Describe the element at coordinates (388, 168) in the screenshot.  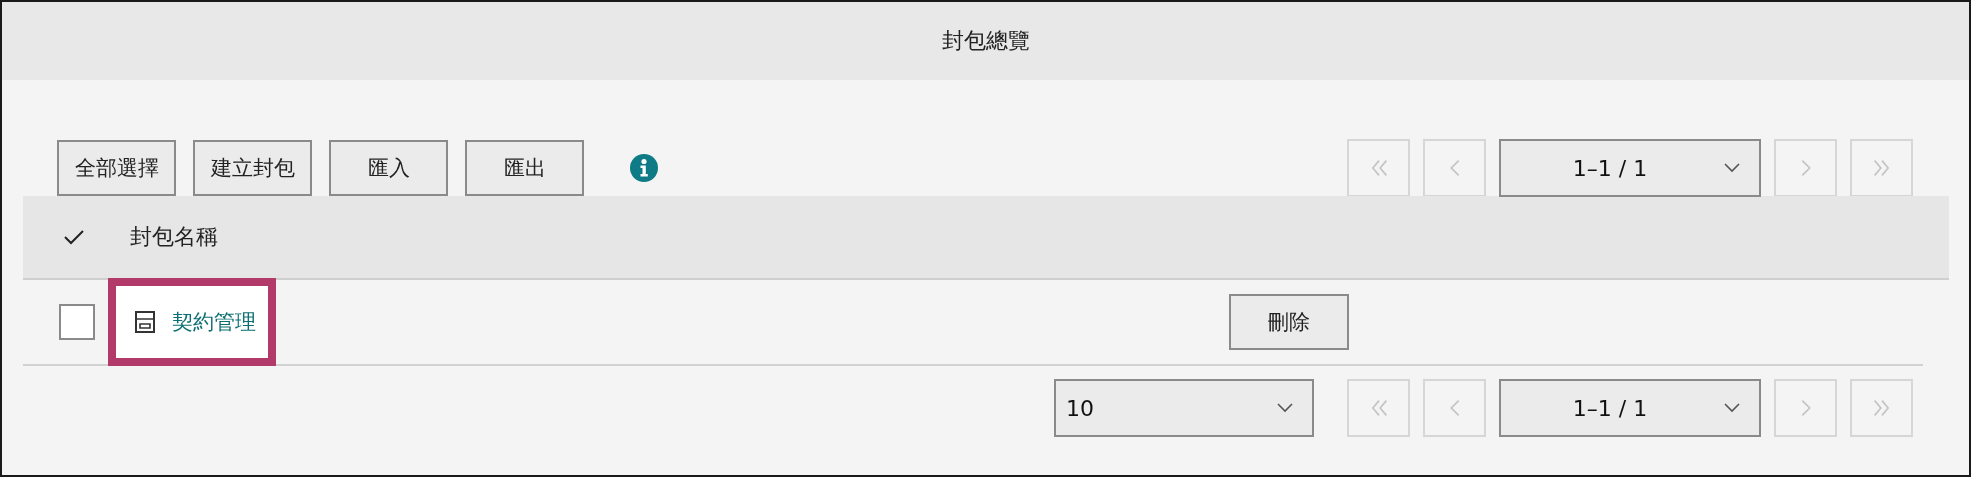
I see `toolbar-button: 匯入` at that location.